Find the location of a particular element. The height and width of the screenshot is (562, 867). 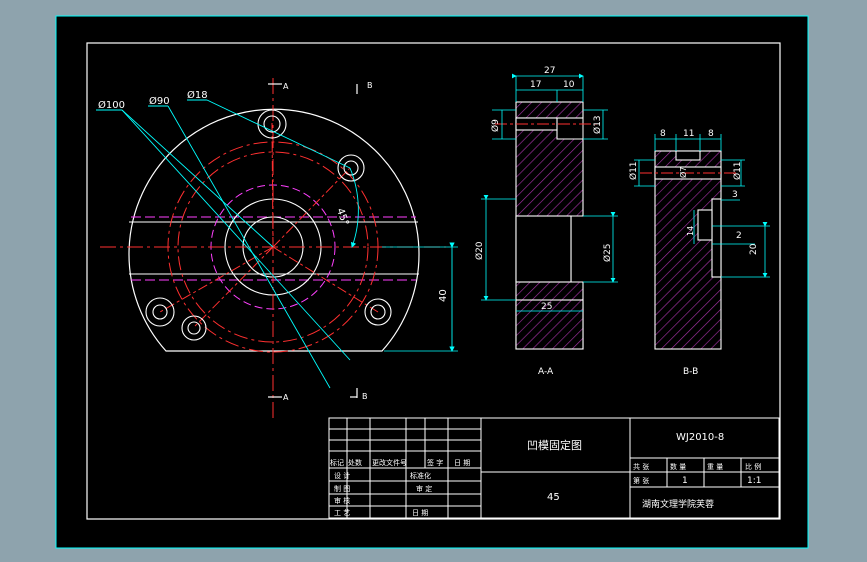

tb-header-count: 处数 is located at coordinates (355, 462).